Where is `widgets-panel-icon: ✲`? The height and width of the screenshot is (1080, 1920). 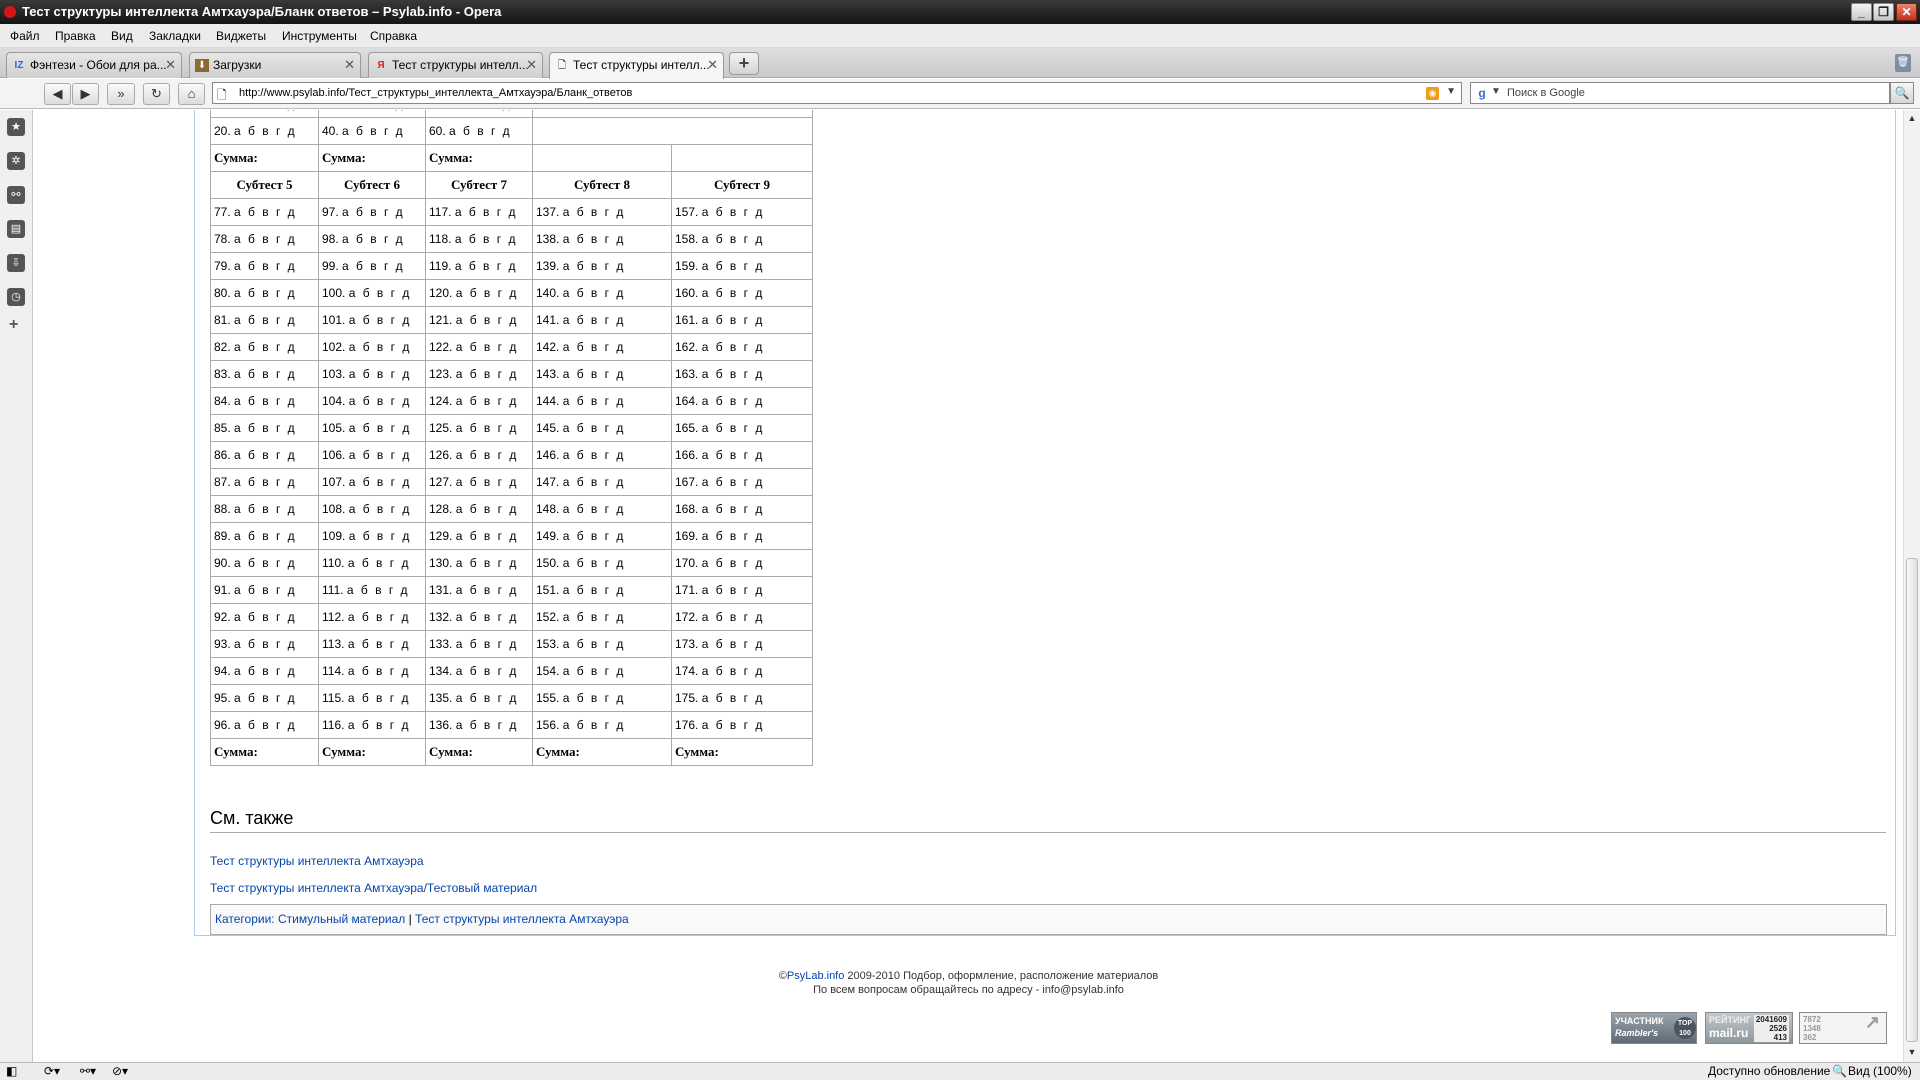
widgets-panel-icon: ✲ is located at coordinates (16, 161).